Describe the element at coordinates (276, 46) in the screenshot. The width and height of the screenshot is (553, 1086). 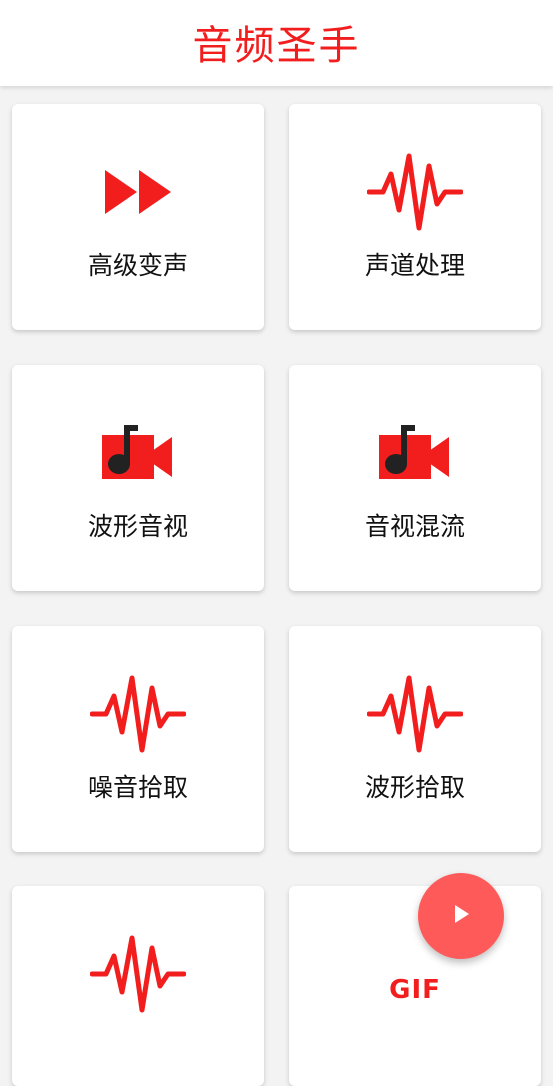
I see `app-title: 音频圣手` at that location.